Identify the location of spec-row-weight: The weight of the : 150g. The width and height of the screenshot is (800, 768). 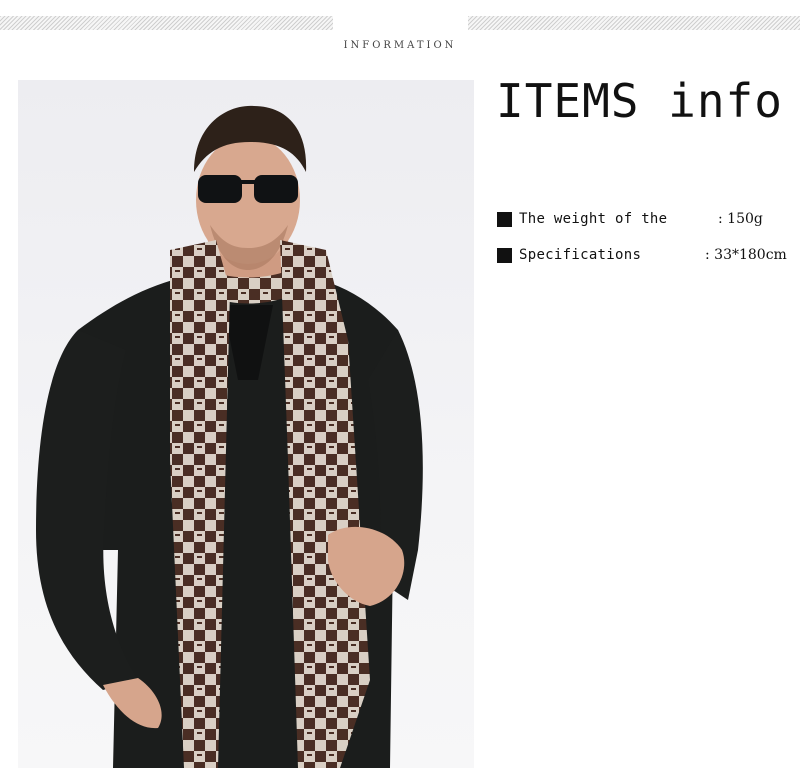
(647, 220).